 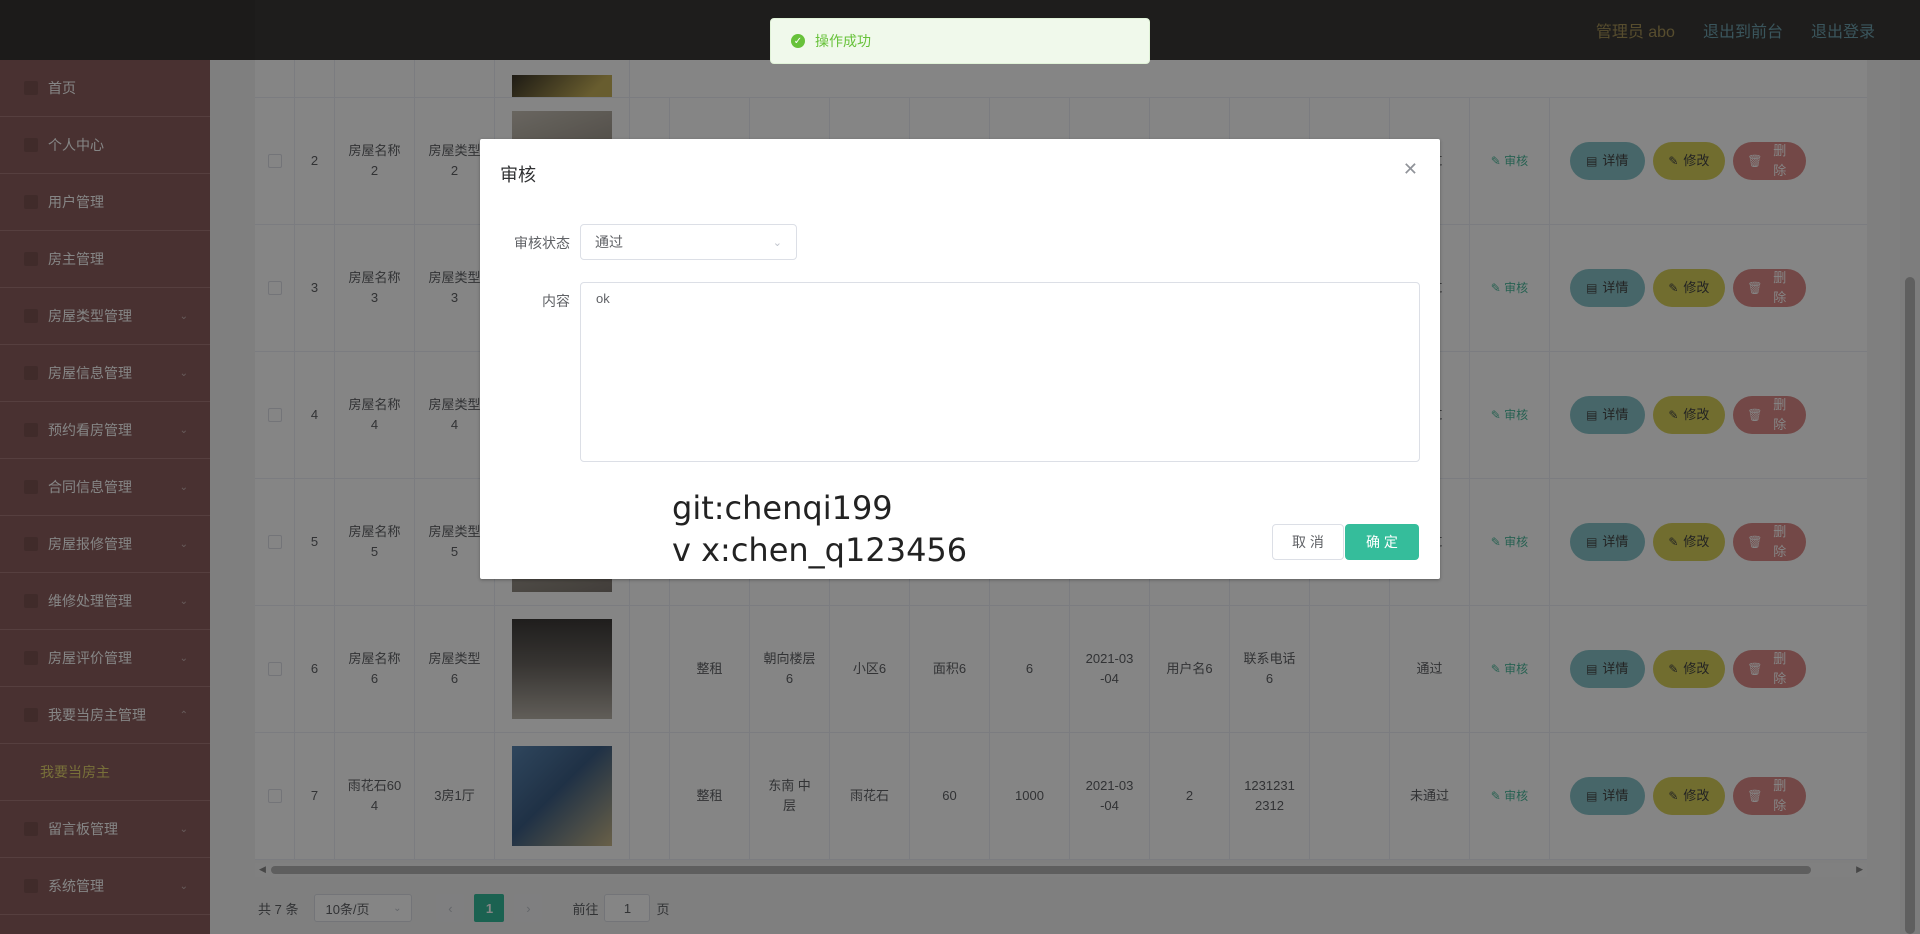 I want to click on confirm-button: 确 定, so click(x=1382, y=542).